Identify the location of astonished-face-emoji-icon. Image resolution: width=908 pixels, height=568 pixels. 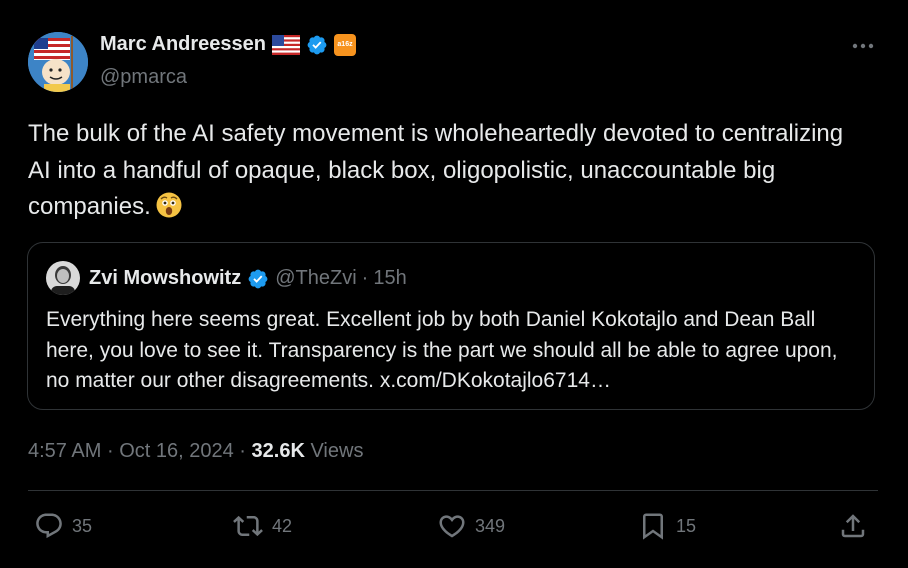
(169, 211).